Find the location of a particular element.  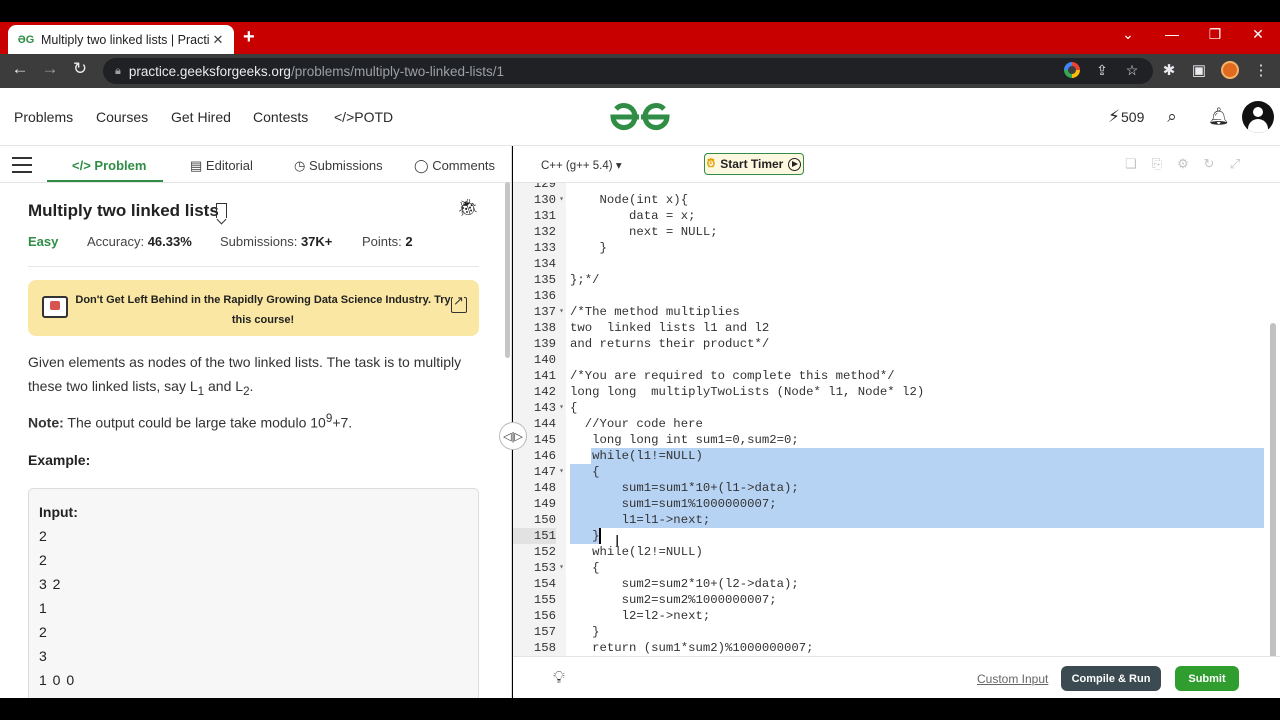

code-line: 133 } is located at coordinates (888, 248).